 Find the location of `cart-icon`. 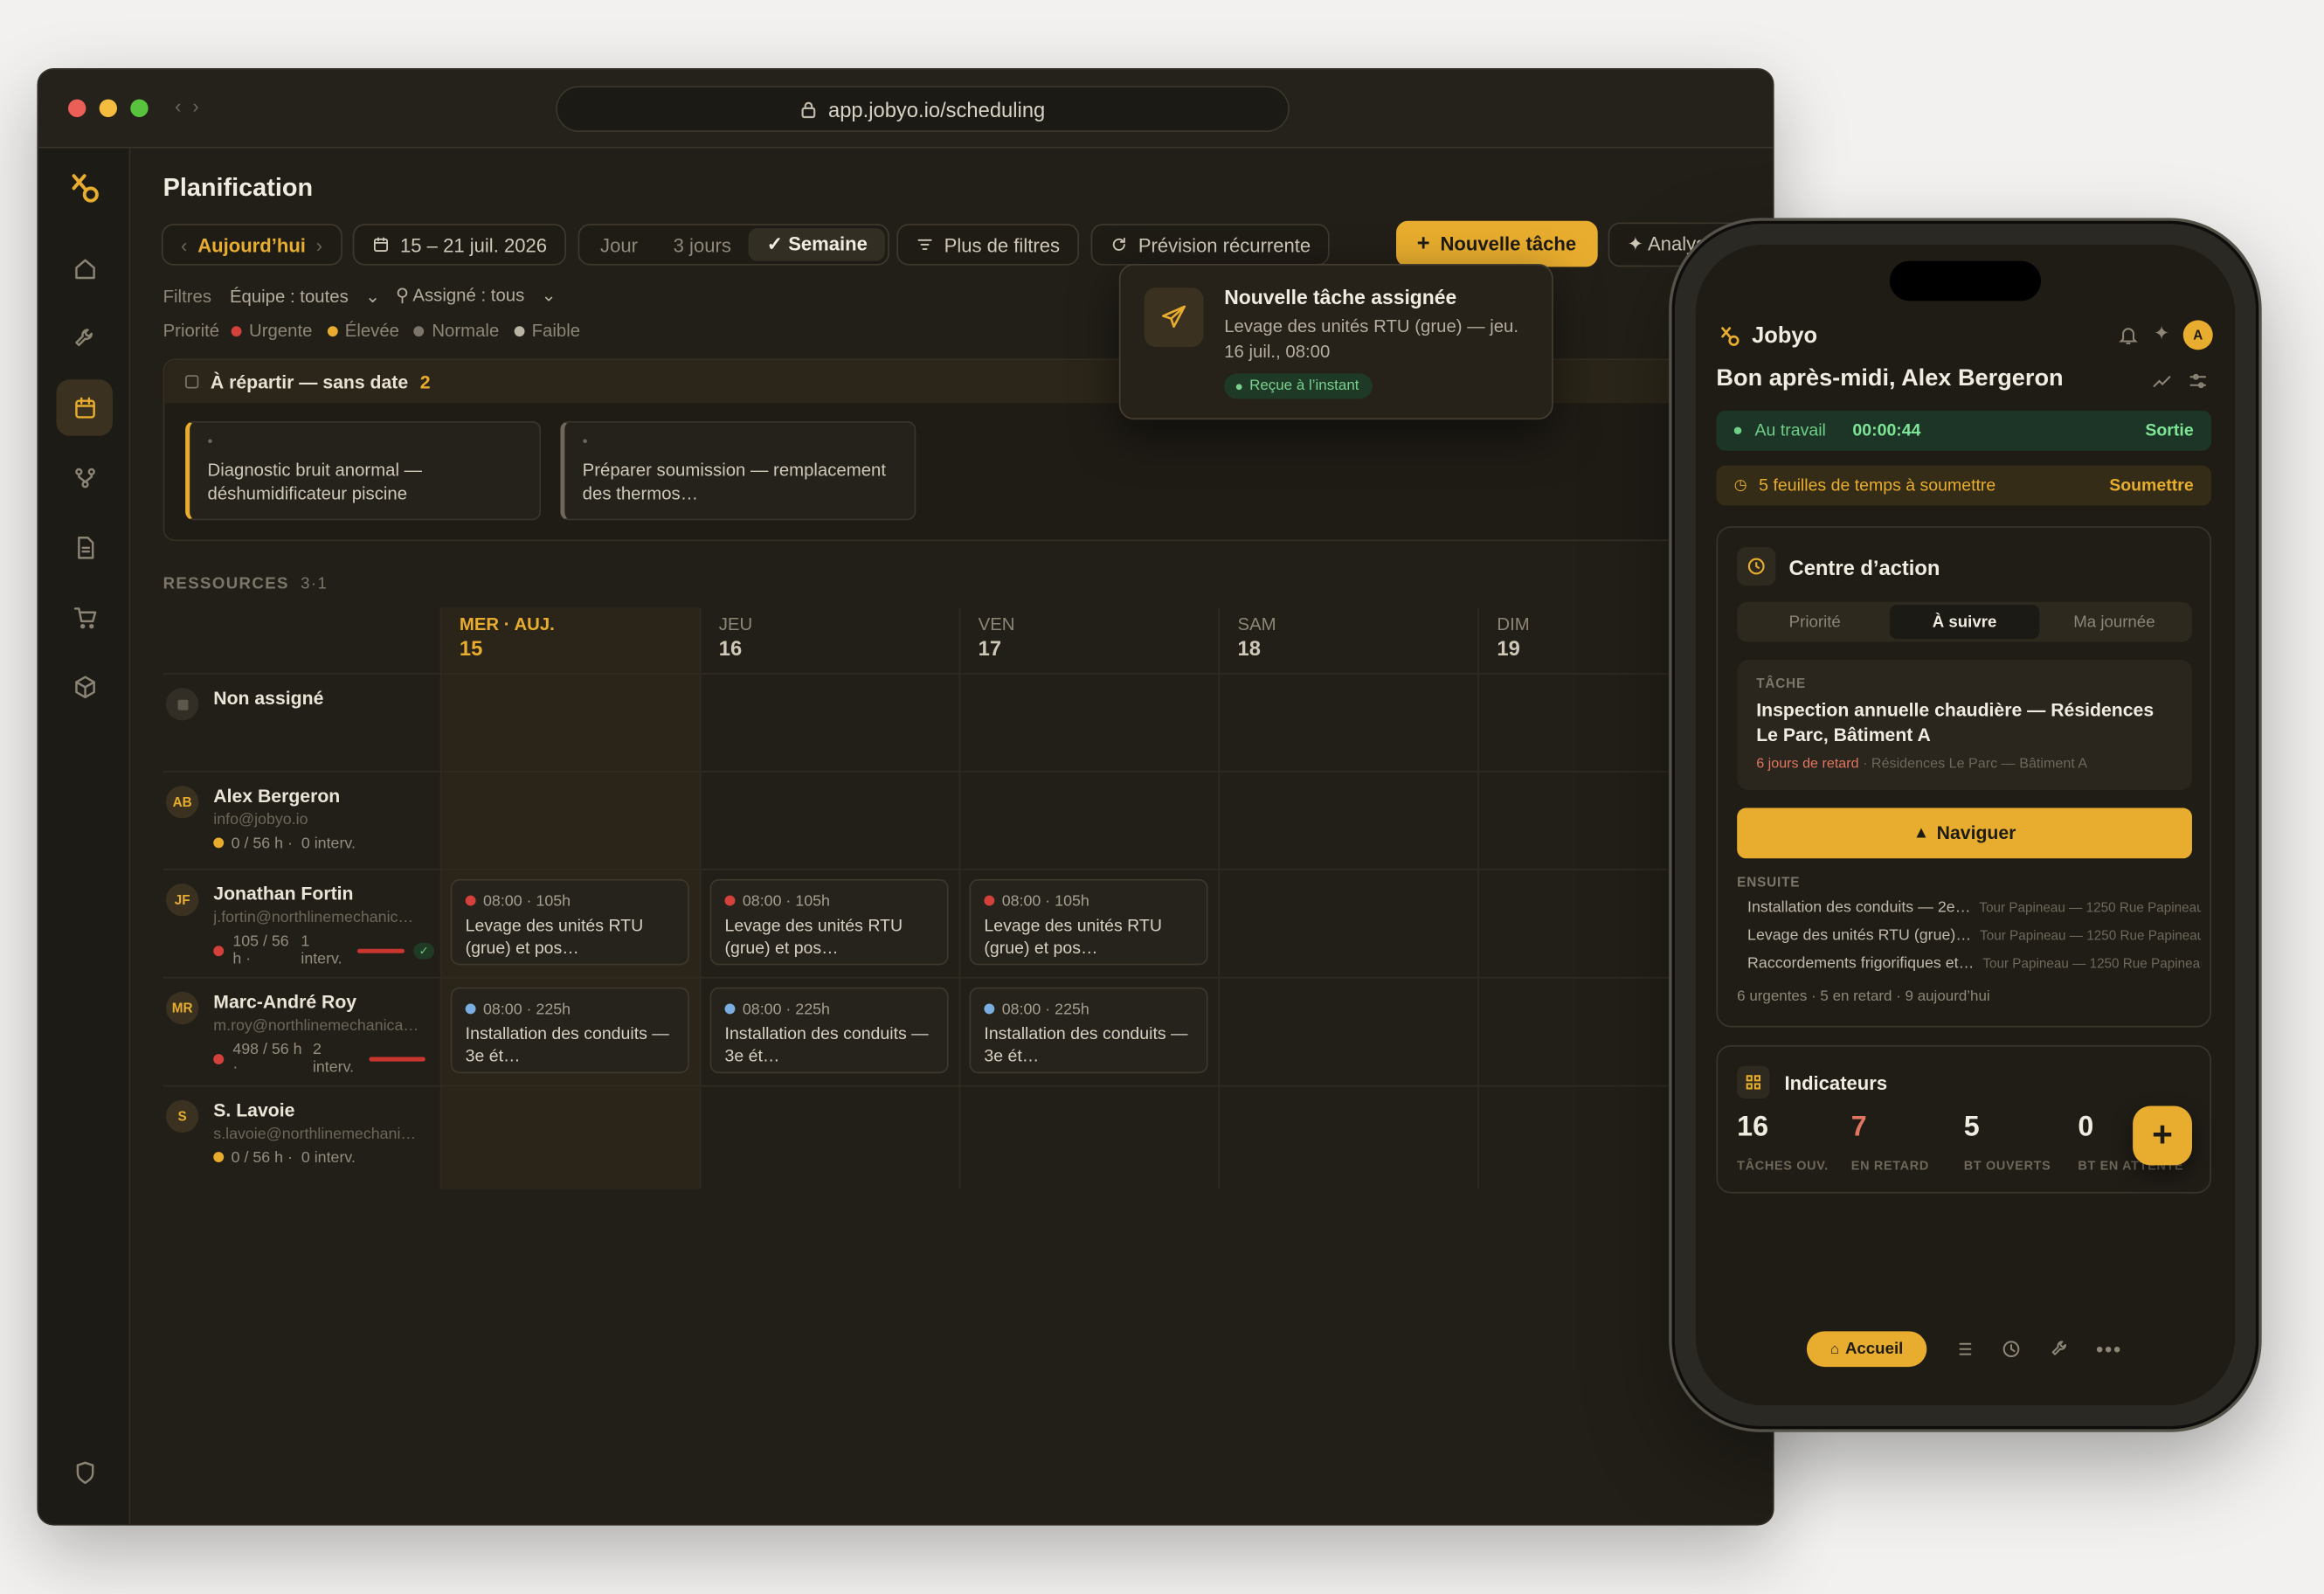

cart-icon is located at coordinates (84, 616).